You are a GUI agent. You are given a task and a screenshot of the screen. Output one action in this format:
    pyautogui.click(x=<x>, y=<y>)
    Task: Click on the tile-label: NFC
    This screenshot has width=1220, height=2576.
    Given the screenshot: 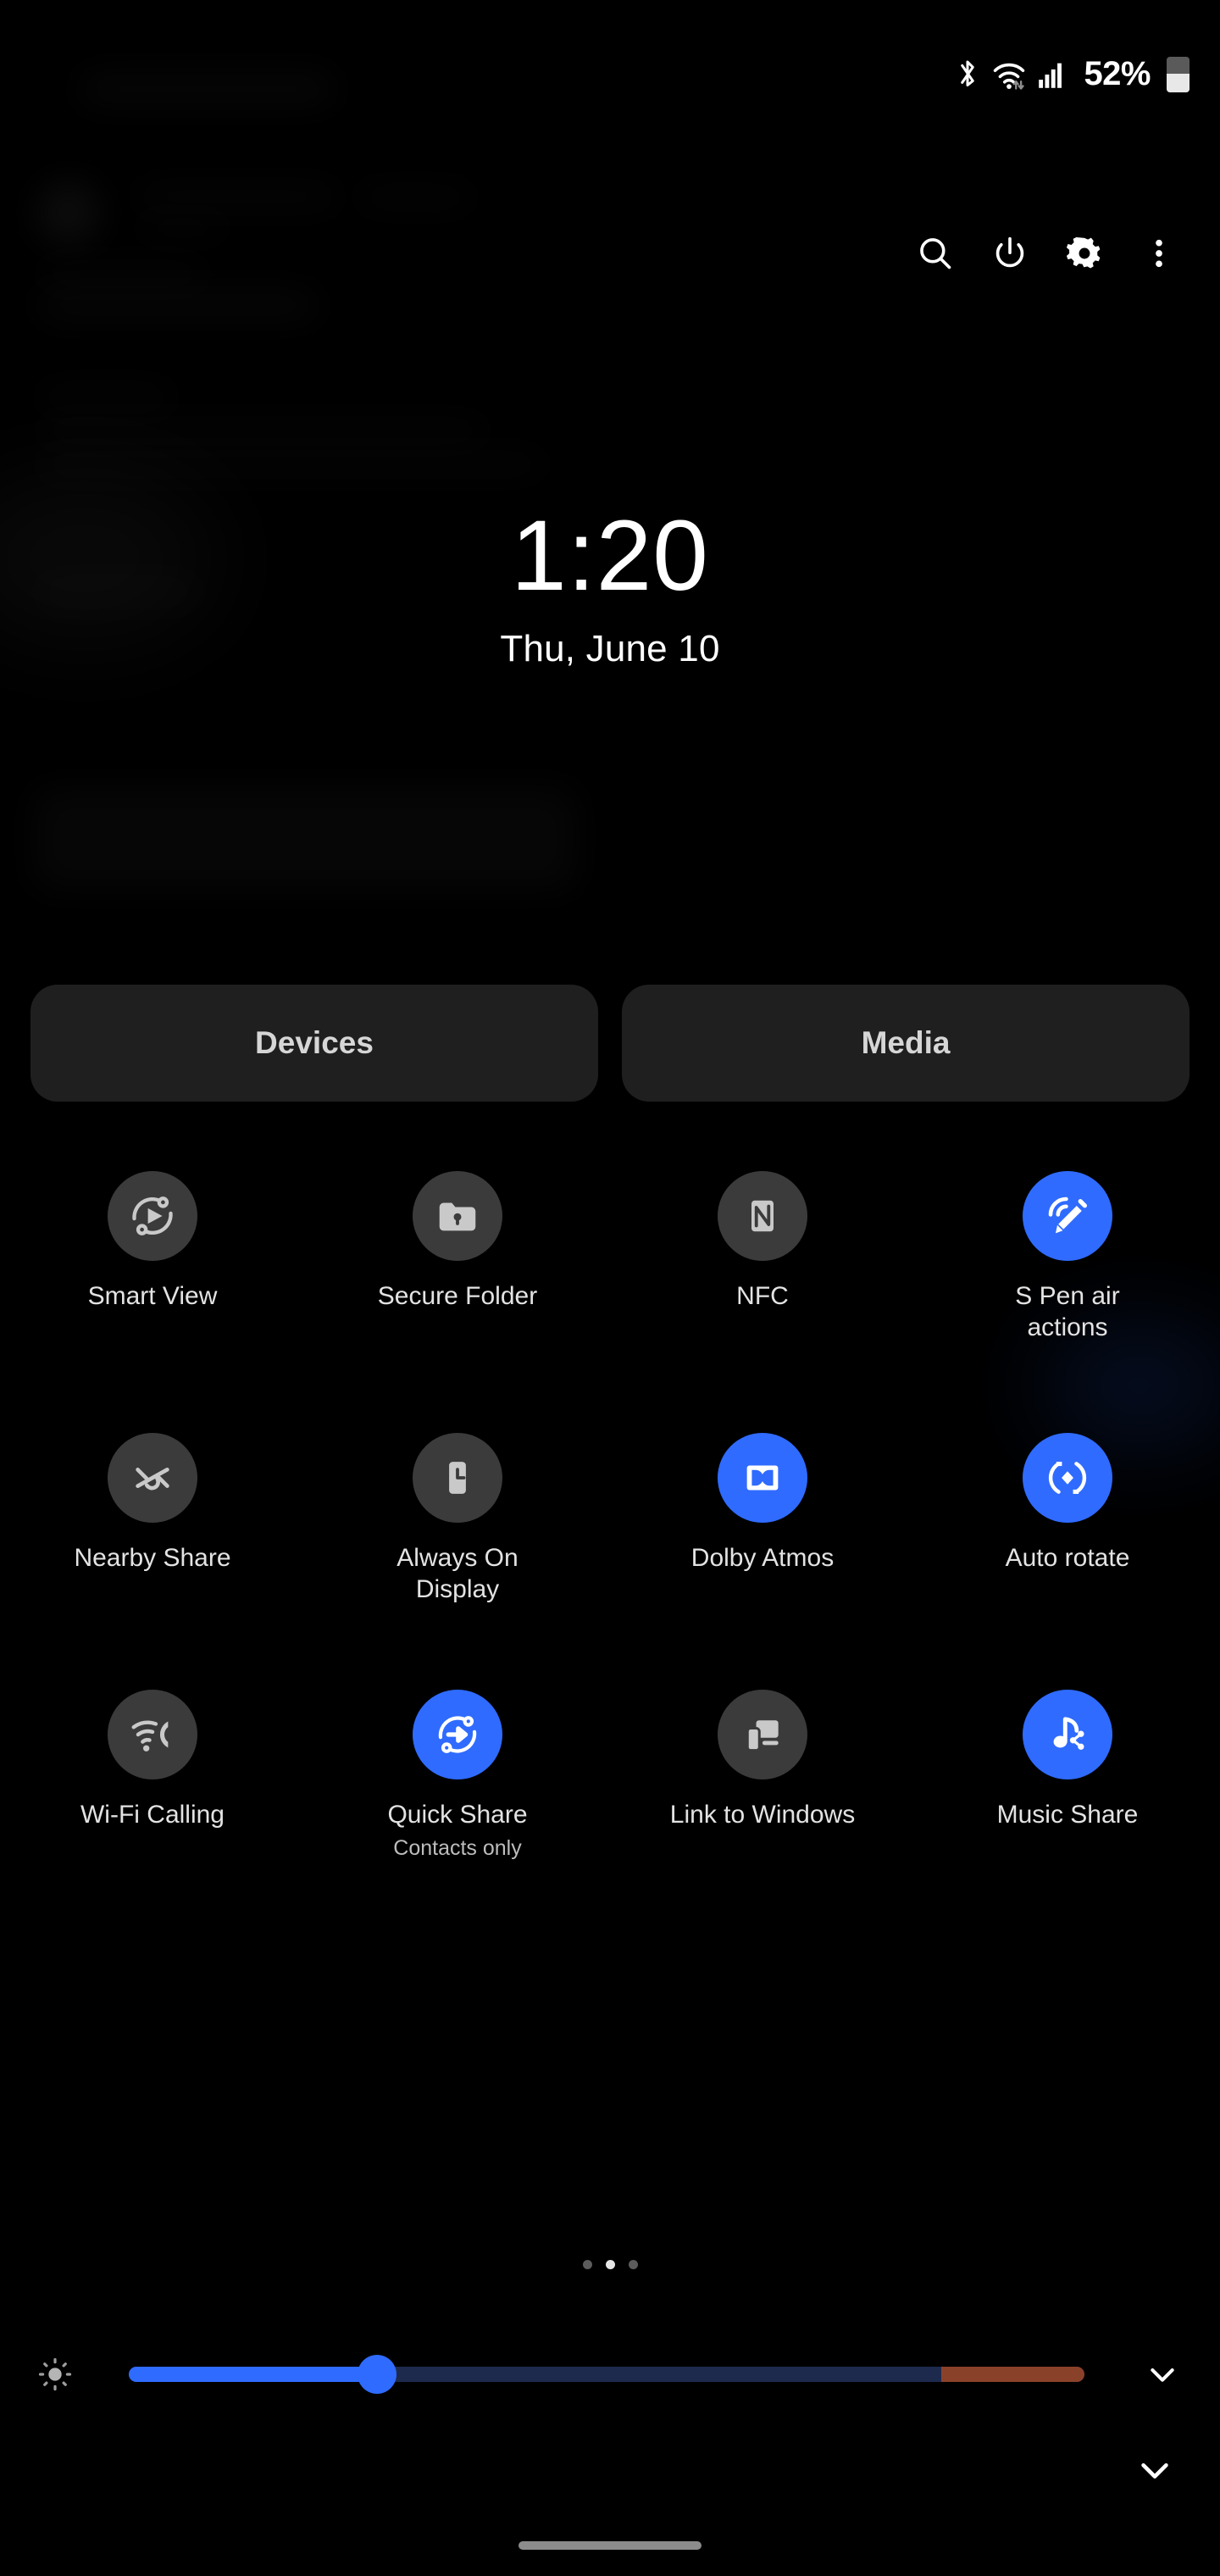 What is the action you would take?
    pyautogui.click(x=762, y=1296)
    